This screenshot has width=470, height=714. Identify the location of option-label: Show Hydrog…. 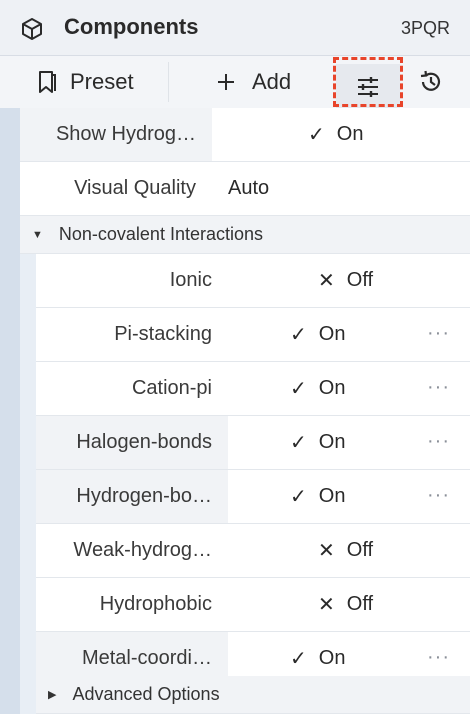
(116, 134).